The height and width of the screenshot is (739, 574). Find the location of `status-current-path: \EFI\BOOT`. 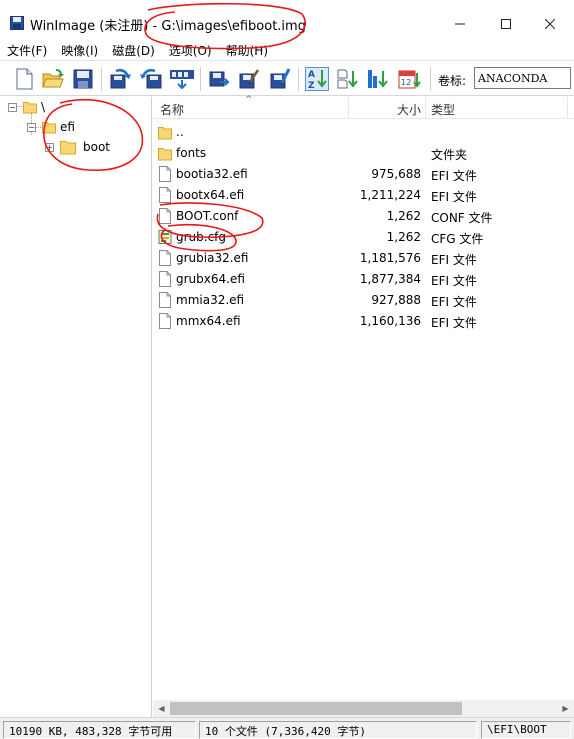

status-current-path: \EFI\BOOT is located at coordinates (526, 730).